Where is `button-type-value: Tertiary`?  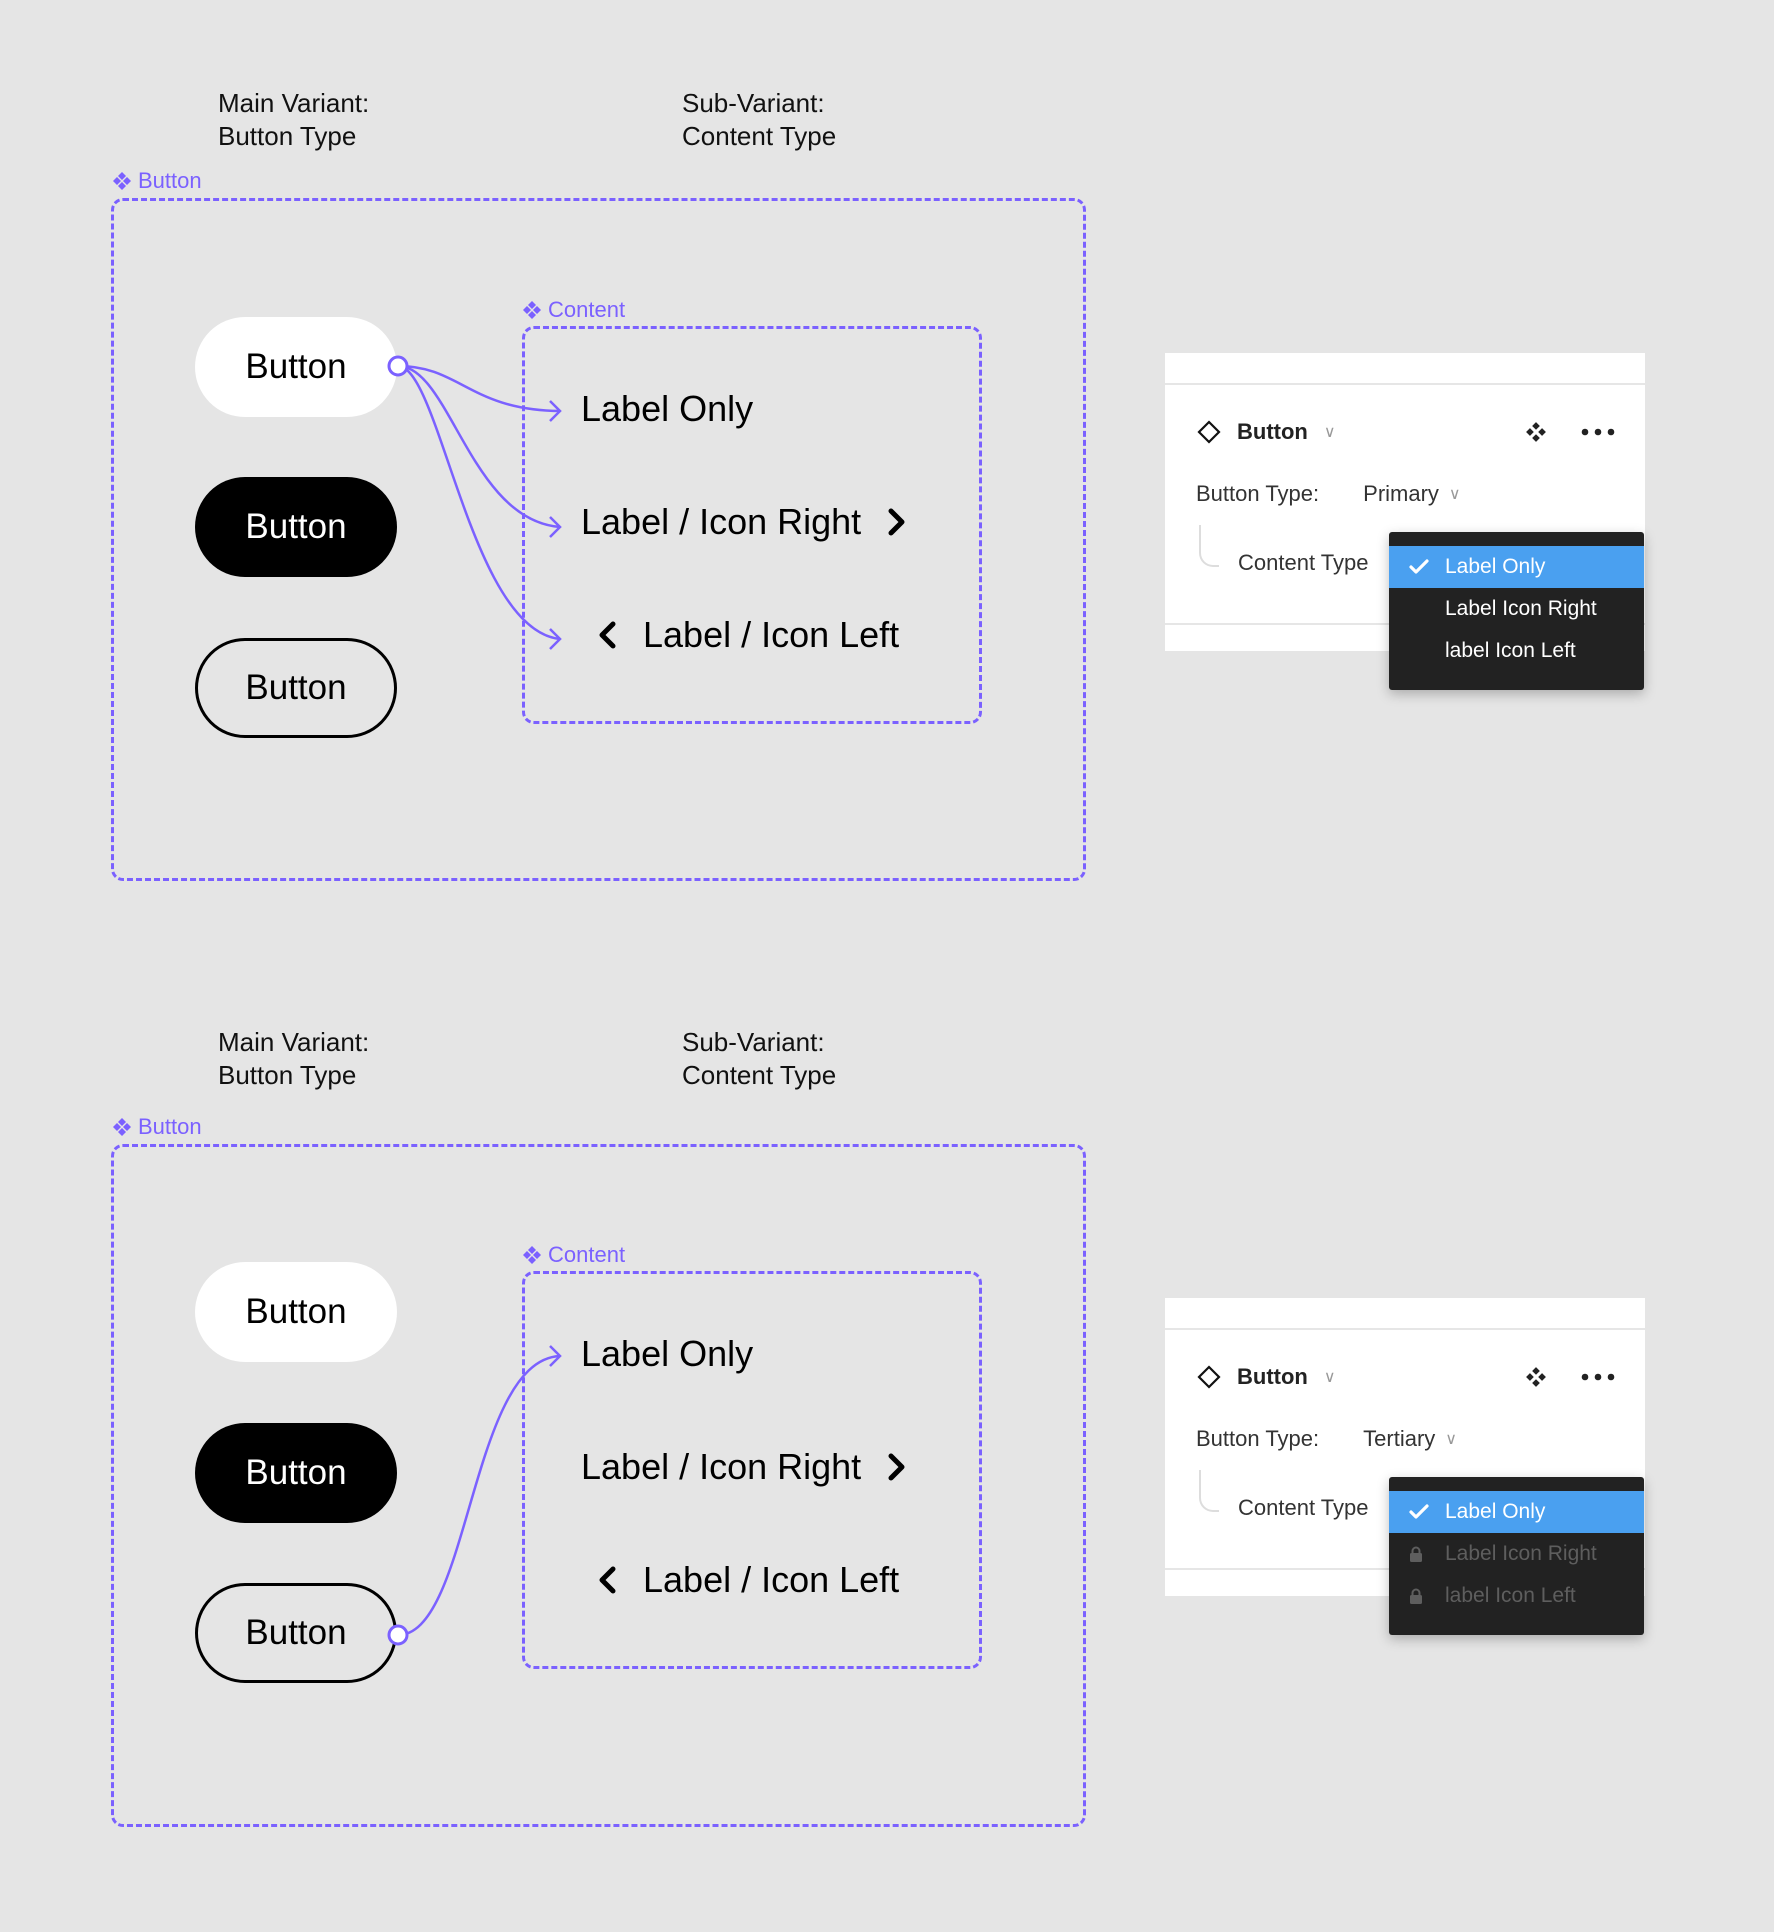 button-type-value: Tertiary is located at coordinates (1399, 1438).